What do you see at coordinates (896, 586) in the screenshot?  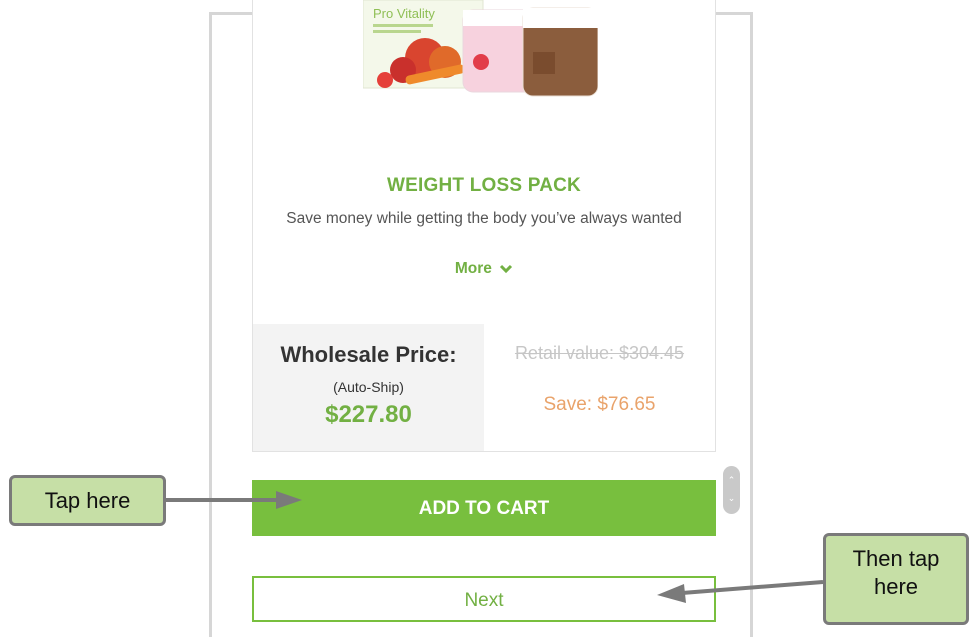 I see `callout-line-2: here` at bounding box center [896, 586].